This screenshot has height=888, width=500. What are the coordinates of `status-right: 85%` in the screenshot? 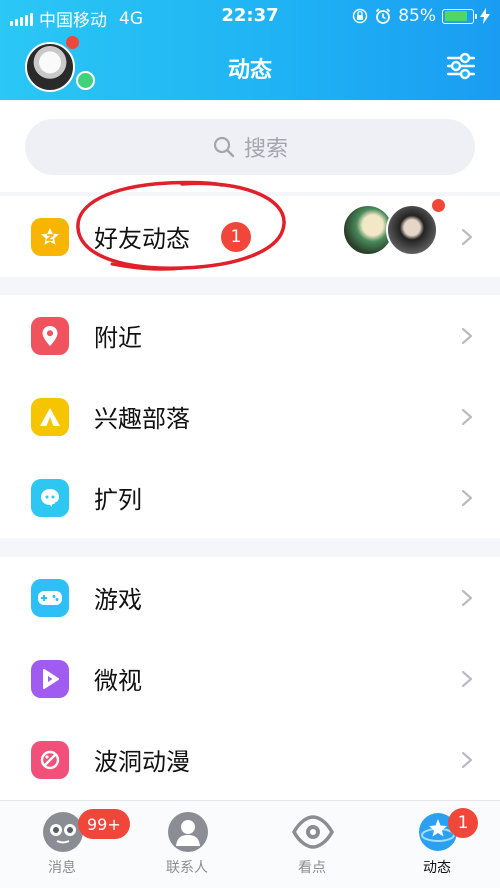 It's located at (421, 16).